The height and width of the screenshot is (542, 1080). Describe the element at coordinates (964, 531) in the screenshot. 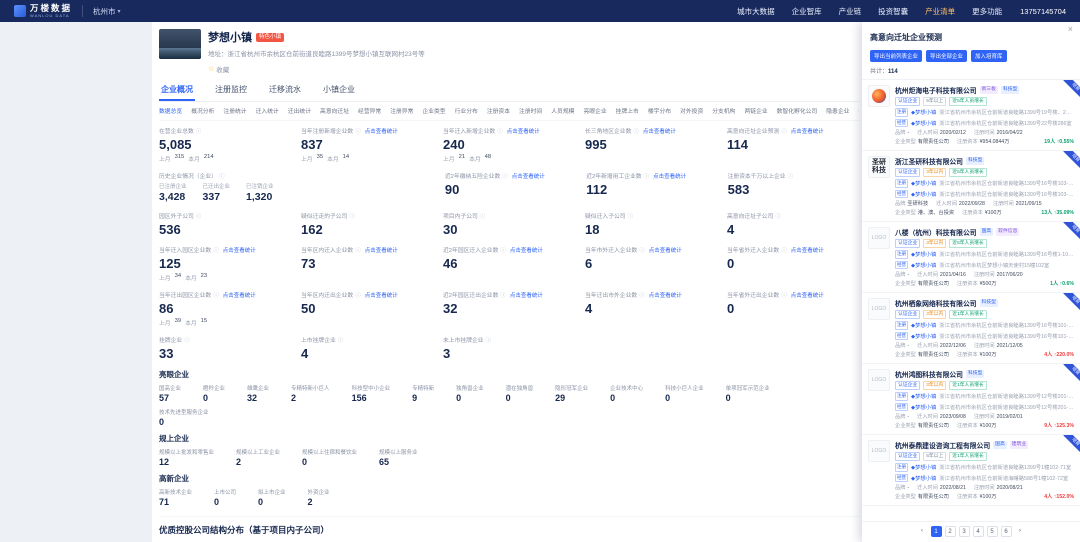

I see `page-3: 3` at that location.